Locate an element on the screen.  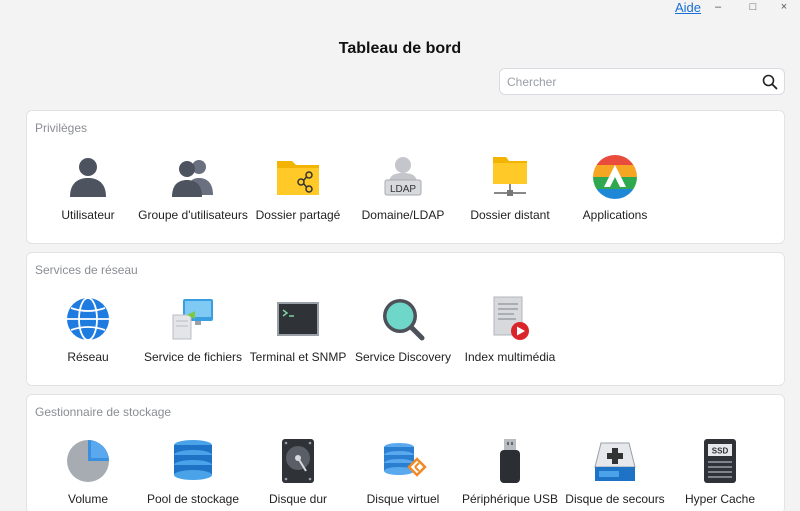
ldap-icon: LDAP is located at coordinates (403, 177).